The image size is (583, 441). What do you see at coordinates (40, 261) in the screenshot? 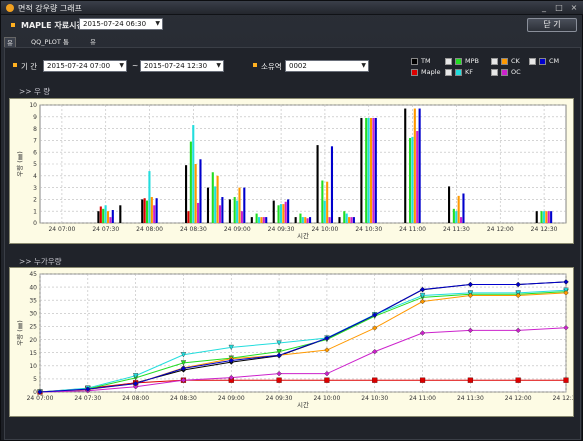
I see `cumulative-section-title: >> 누가우량` at bounding box center [40, 261].